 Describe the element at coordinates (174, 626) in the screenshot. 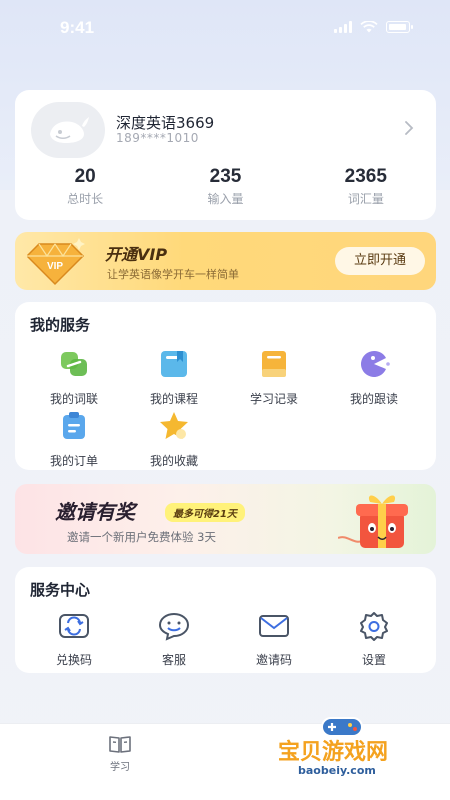

I see `customer-service-icon` at that location.